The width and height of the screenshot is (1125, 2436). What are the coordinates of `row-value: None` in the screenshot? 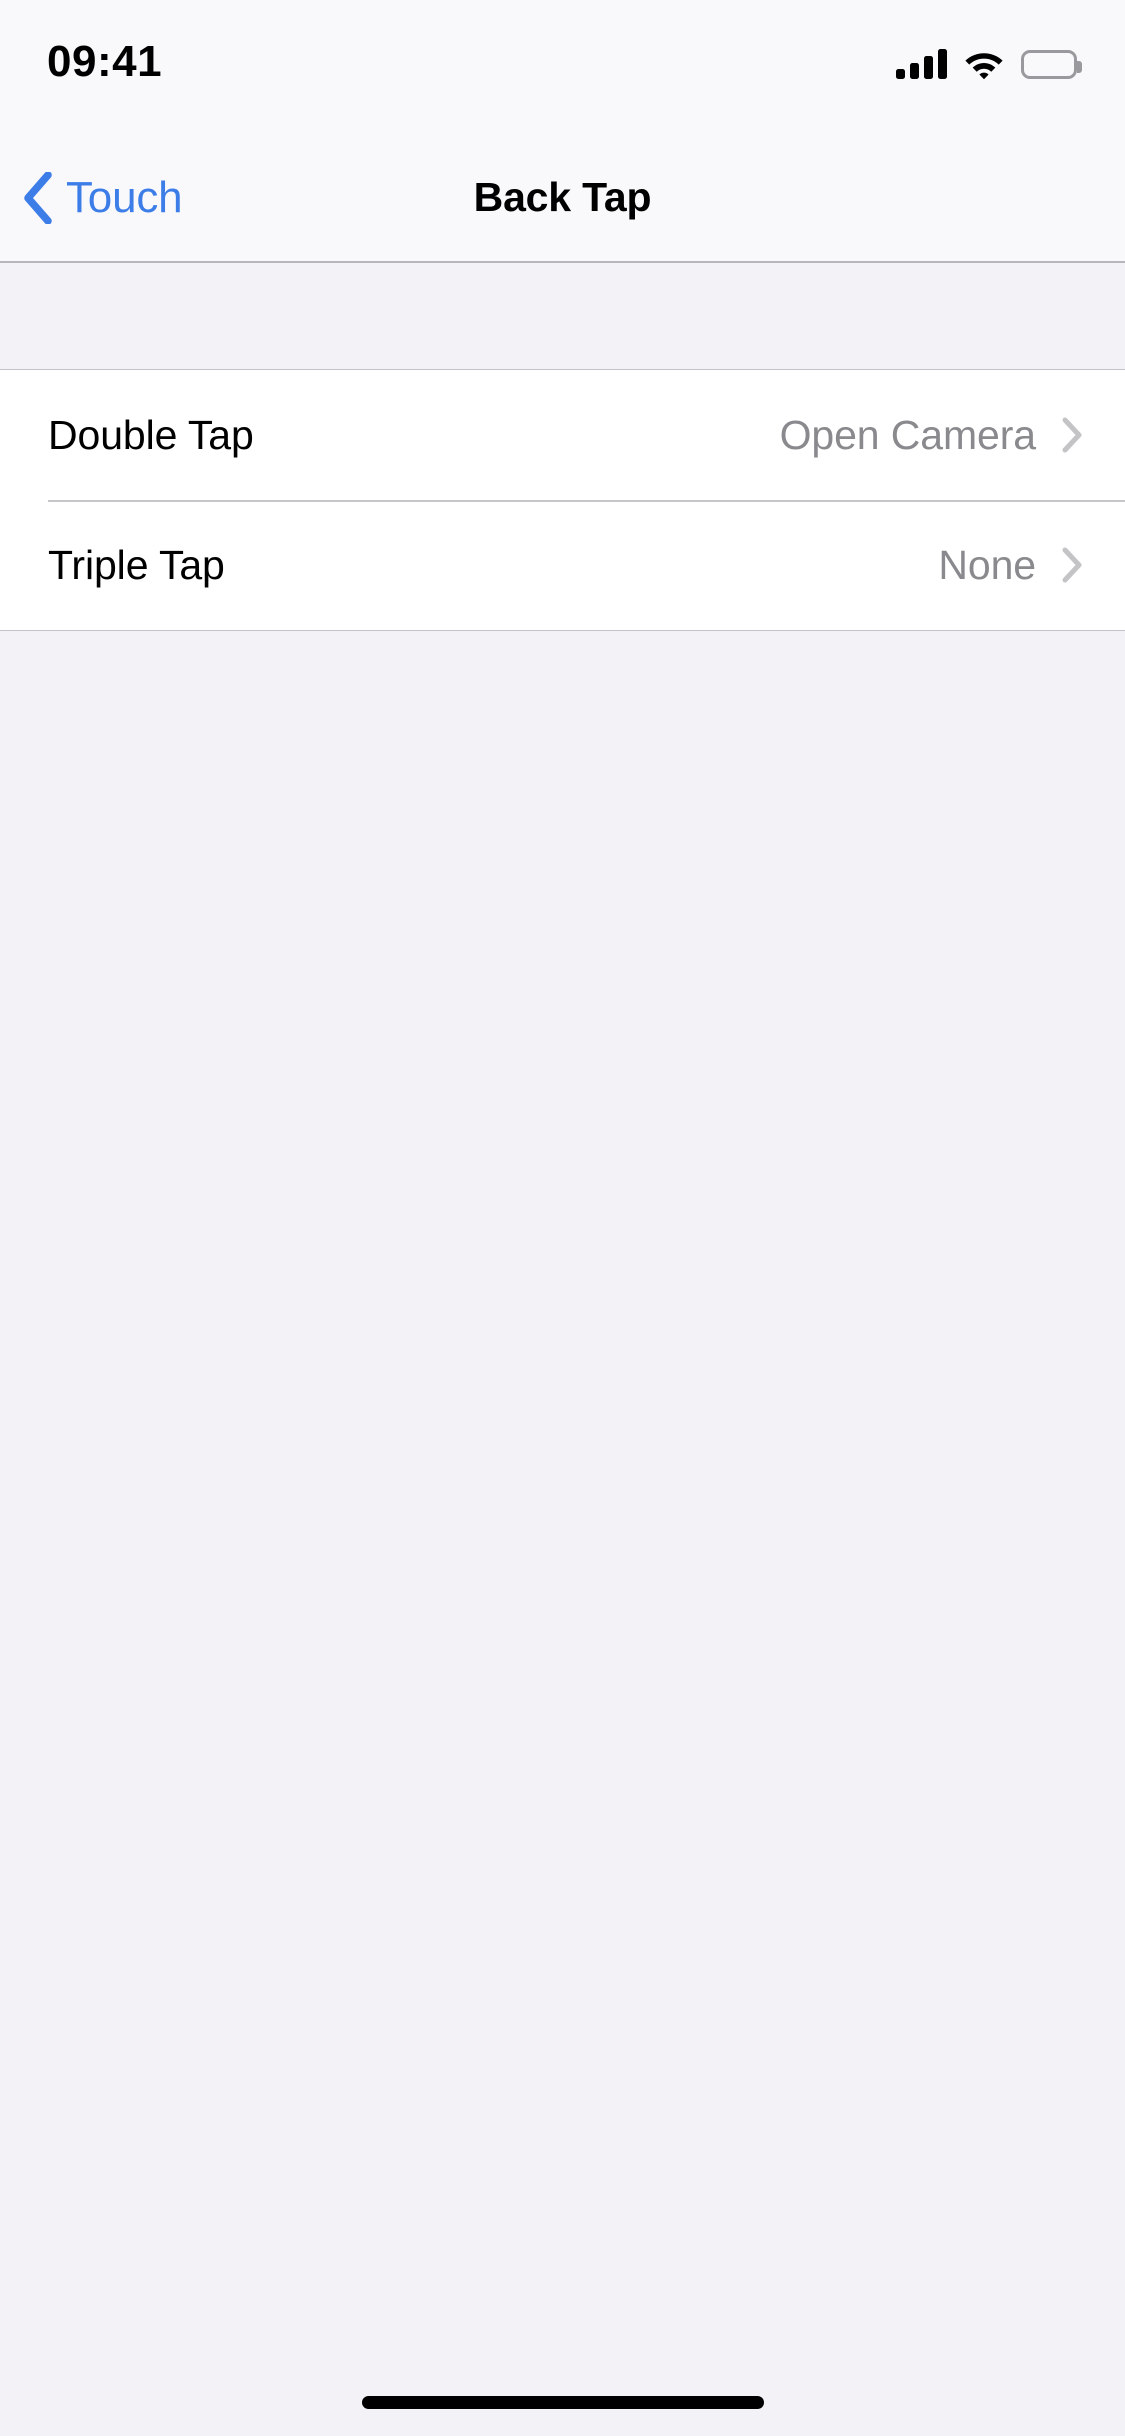 It's located at (987, 565).